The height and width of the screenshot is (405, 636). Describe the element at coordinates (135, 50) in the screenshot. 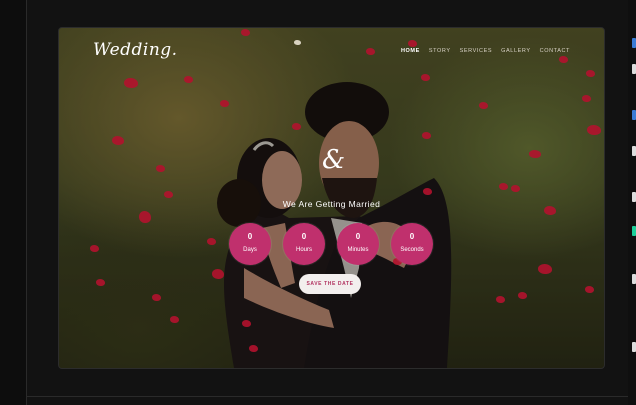

I see `site-logo: Wedding.` at that location.